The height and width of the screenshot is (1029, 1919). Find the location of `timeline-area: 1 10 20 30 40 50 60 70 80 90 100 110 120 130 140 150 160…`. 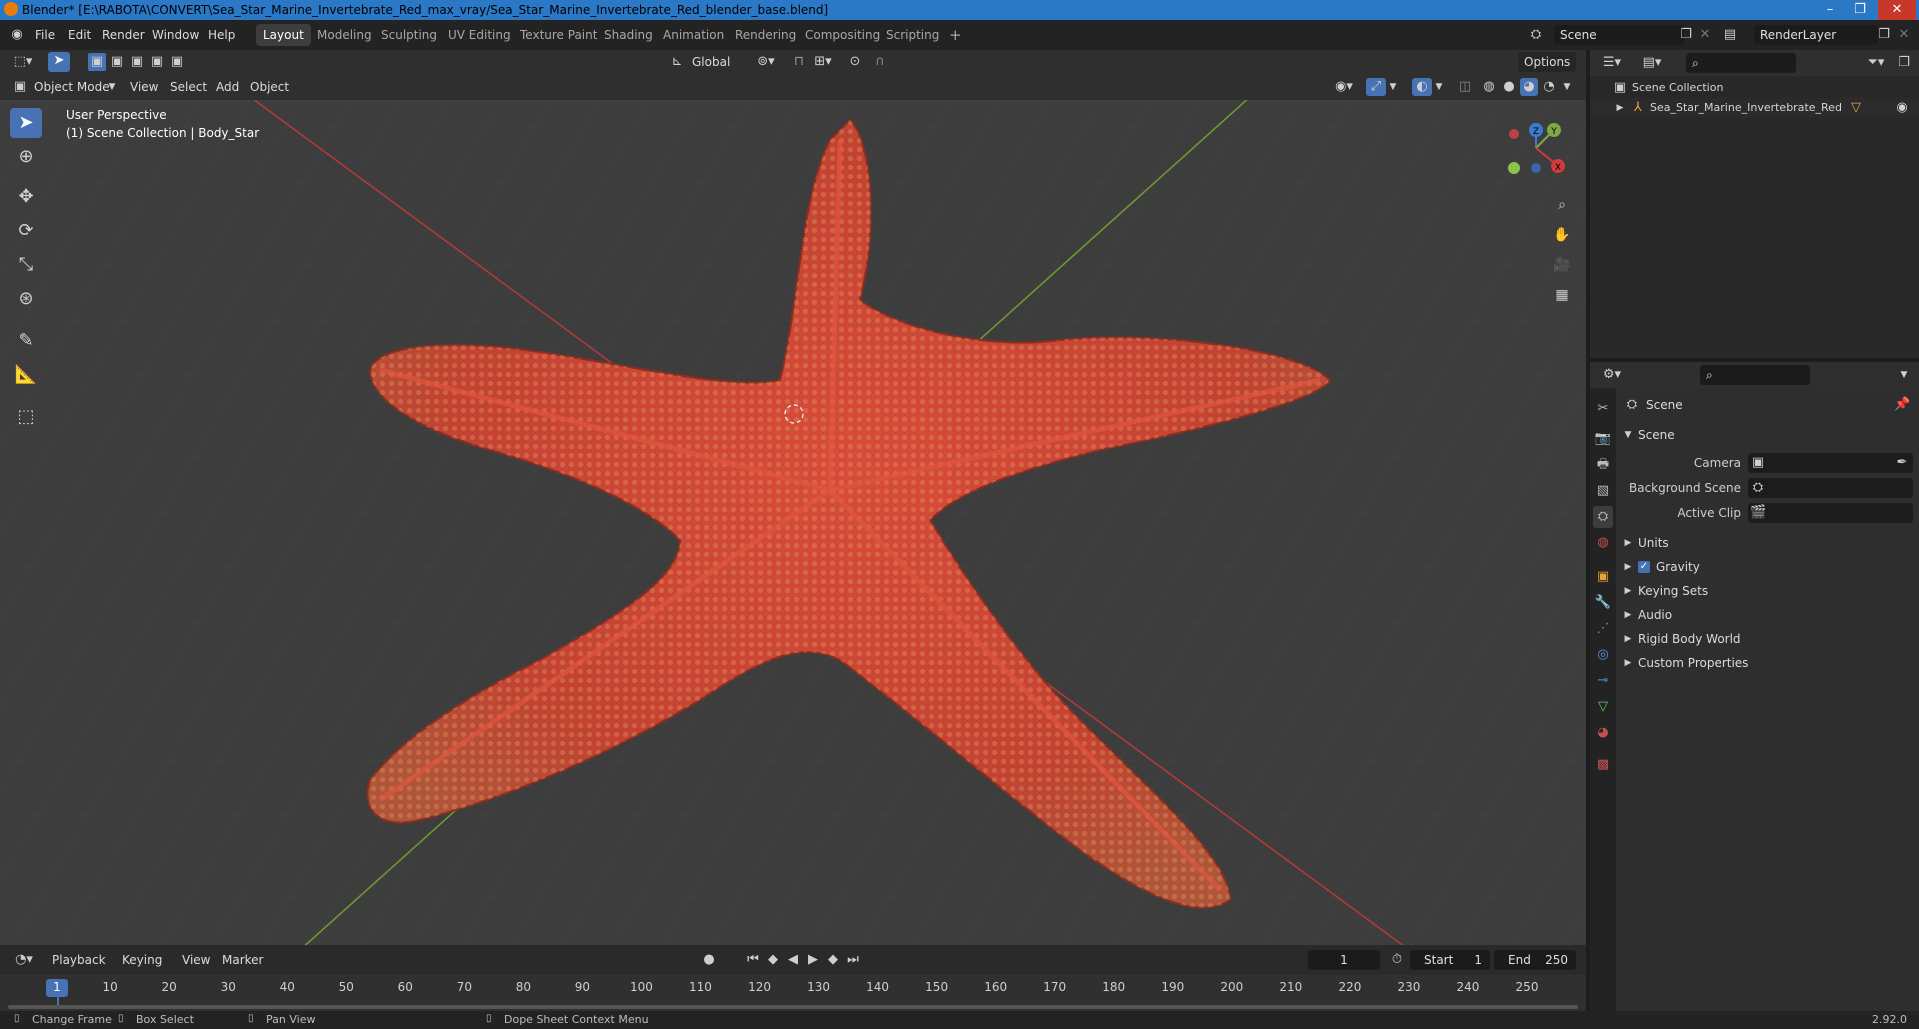

timeline-area: 1 10 20 30 40 50 60 70 80 90 100 110 120 130 140 150 160… is located at coordinates (793, 993).